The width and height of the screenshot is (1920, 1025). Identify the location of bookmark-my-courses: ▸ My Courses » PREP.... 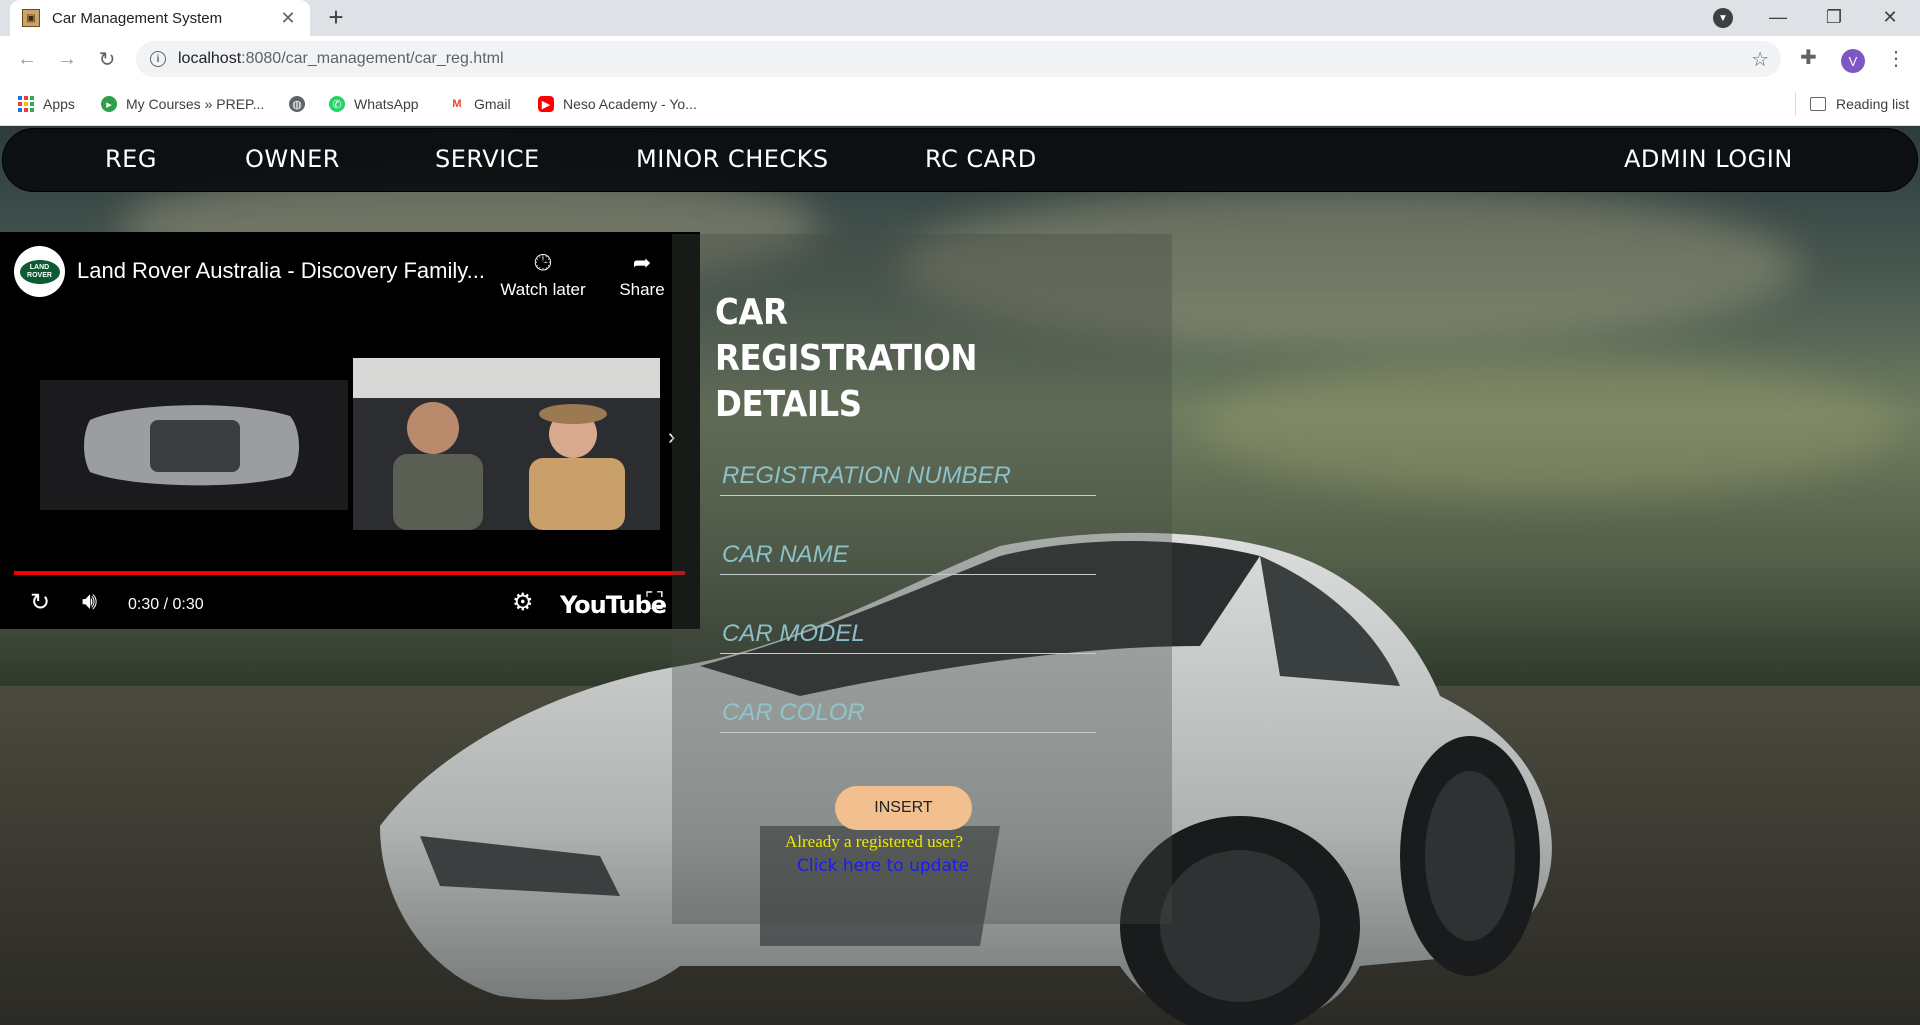
(182, 104).